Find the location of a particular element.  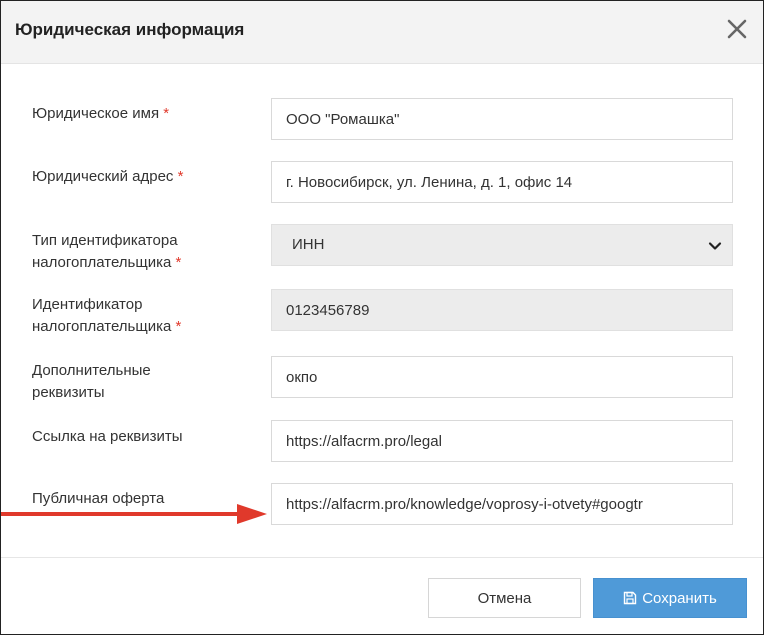

taxpayer-id-input is located at coordinates (502, 310).